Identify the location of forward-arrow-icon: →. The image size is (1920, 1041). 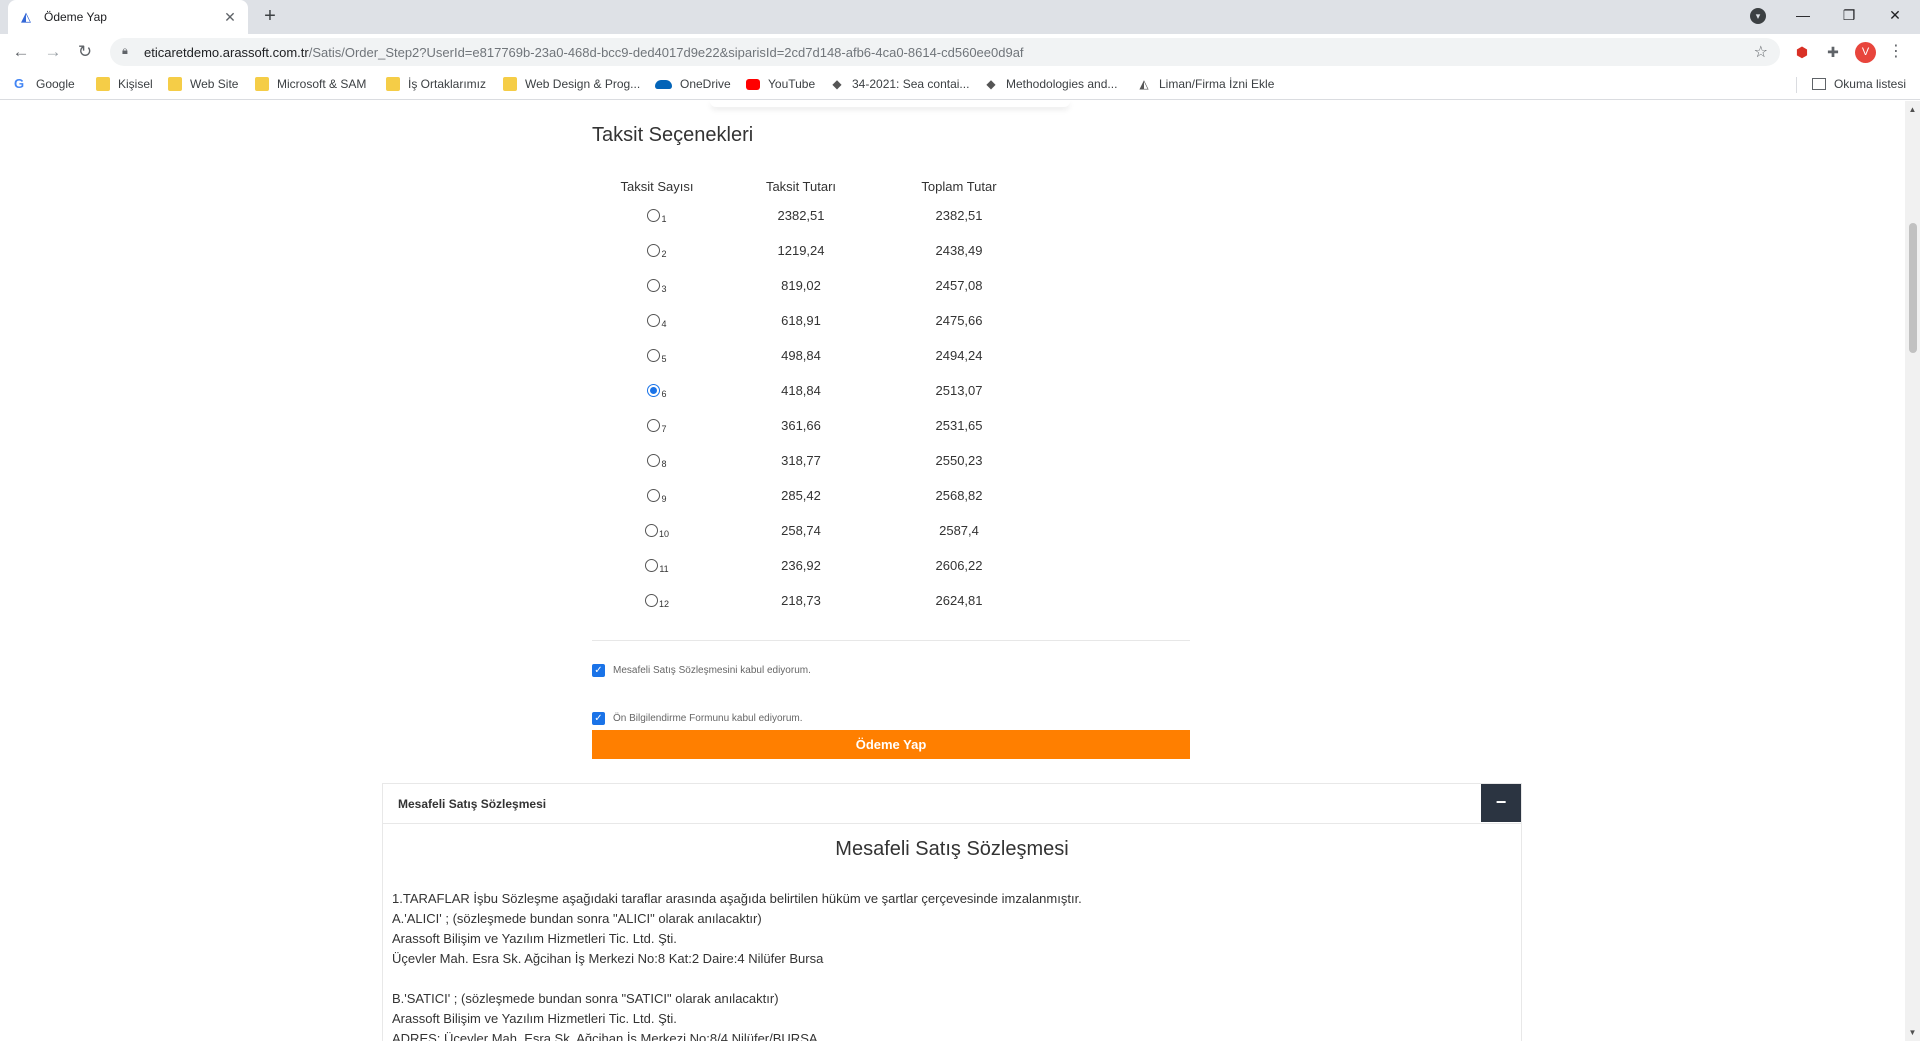
(53, 52).